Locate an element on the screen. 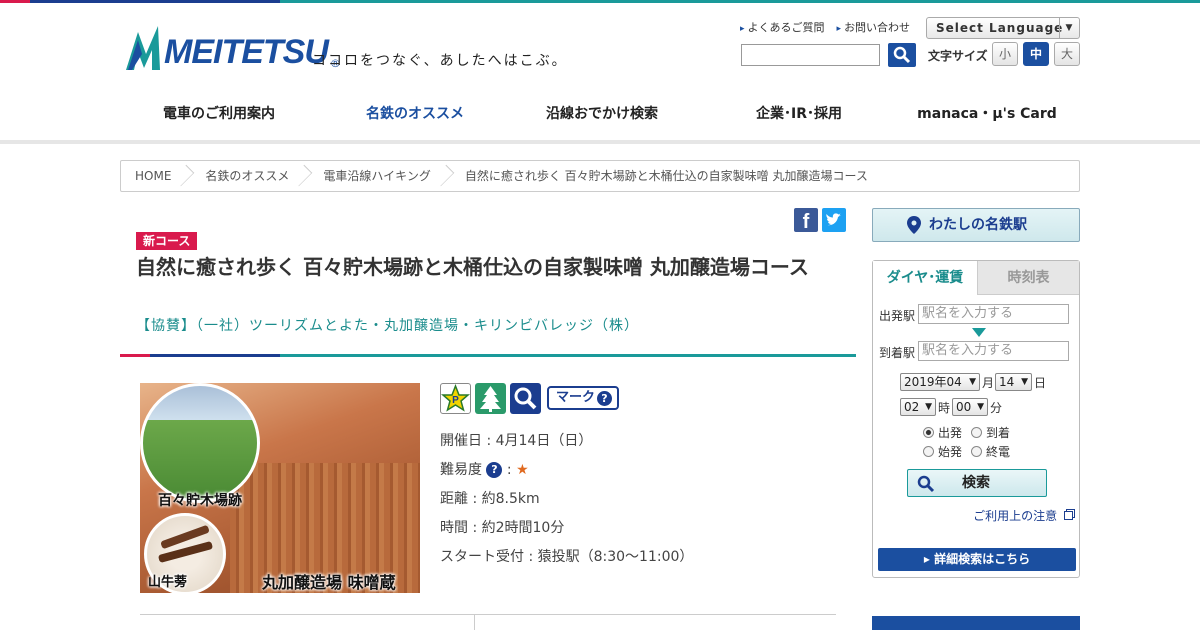 This screenshot has width=1200, height=630. logo-mark-icon is located at coordinates (143, 48).